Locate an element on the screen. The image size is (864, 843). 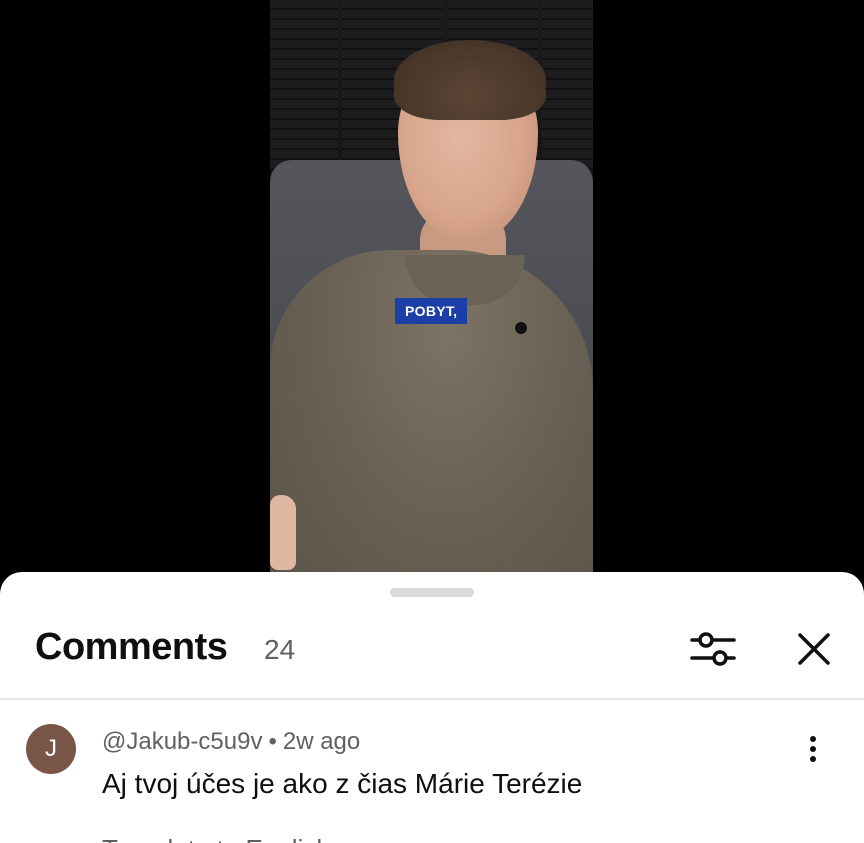
comment-author: @Jakub-c5u9v is located at coordinates (182, 741).